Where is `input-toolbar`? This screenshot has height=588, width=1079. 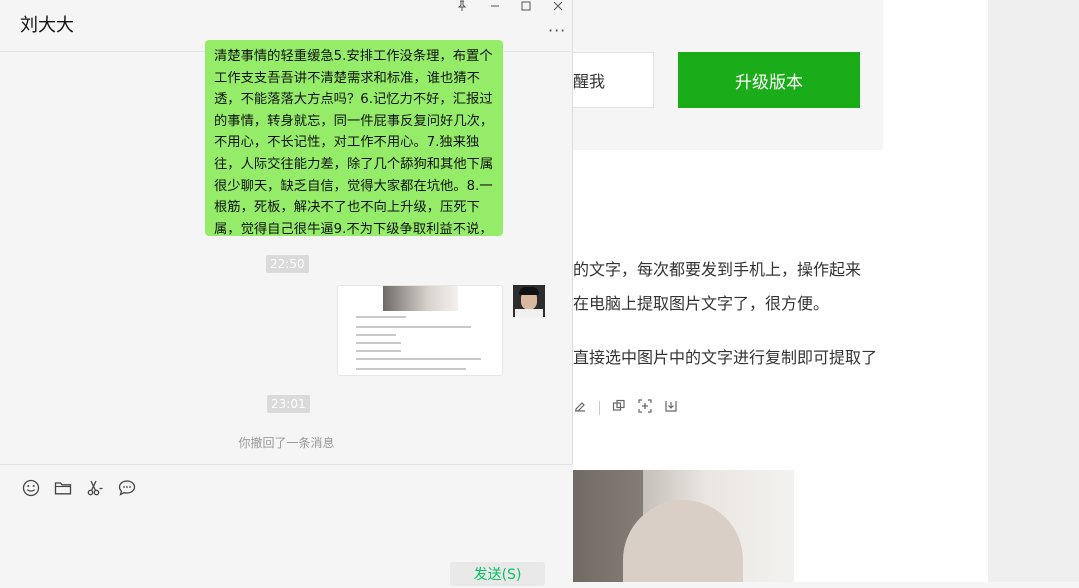
input-toolbar is located at coordinates (79, 488).